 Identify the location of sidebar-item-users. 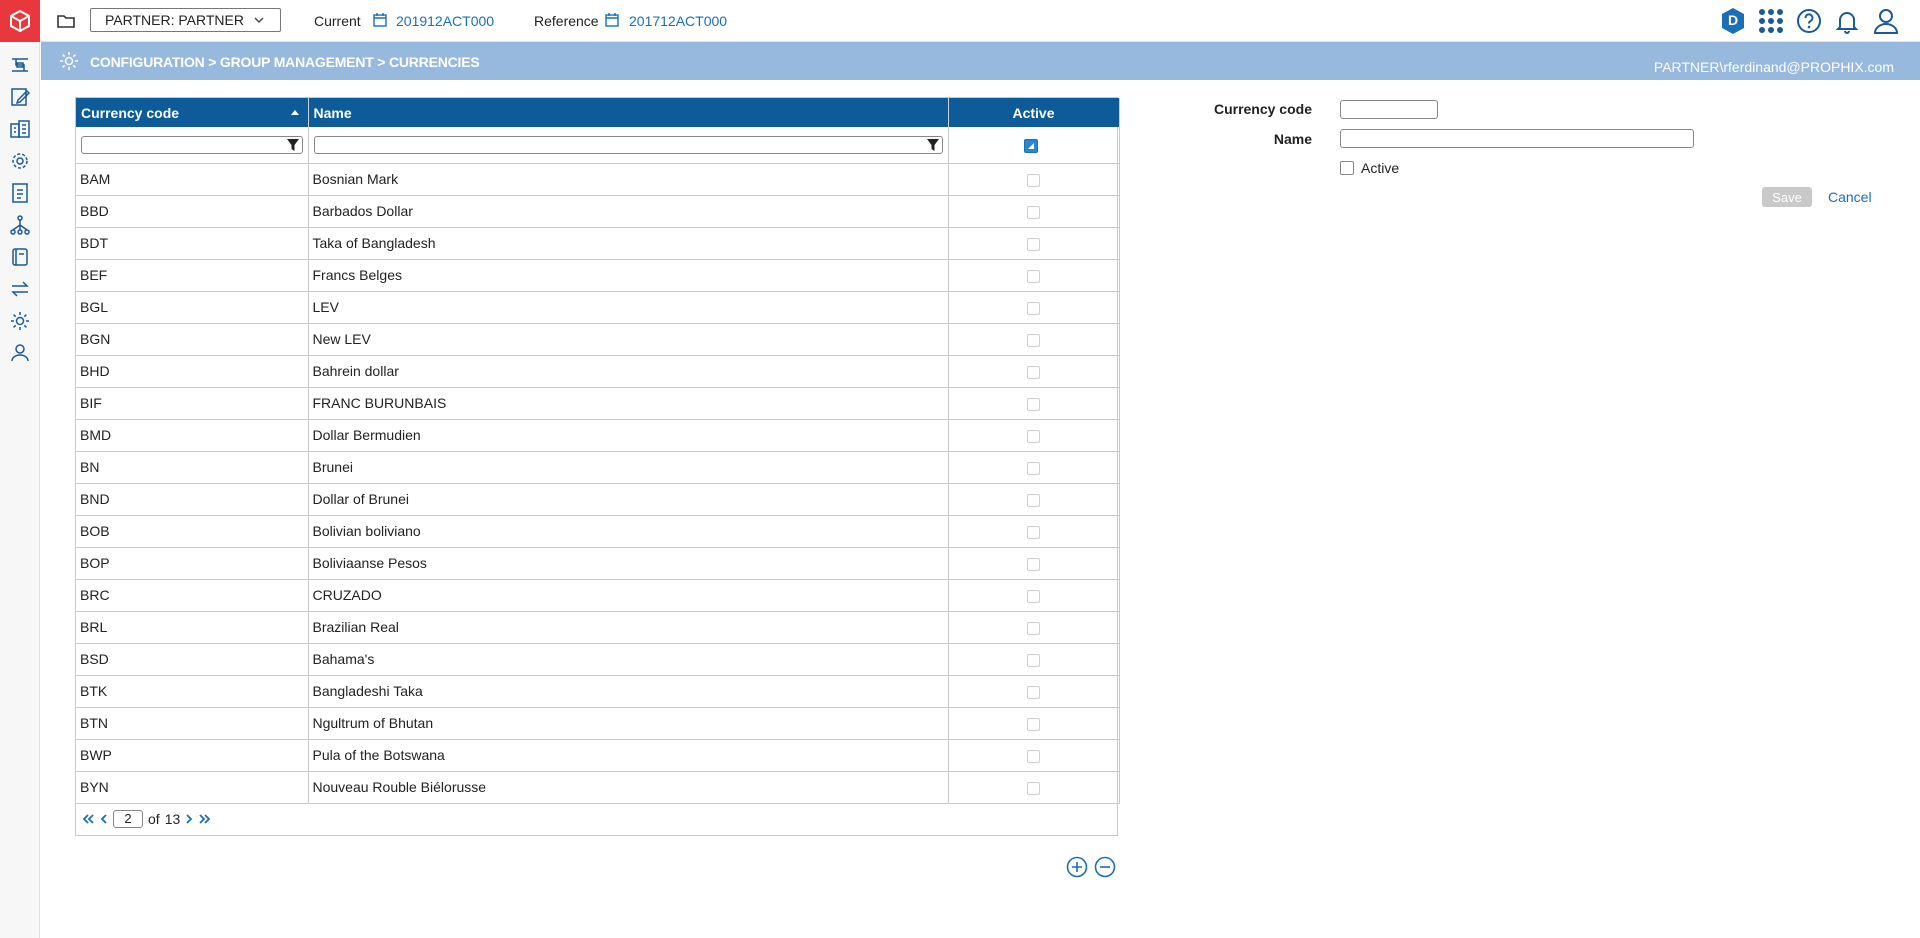
(20, 353).